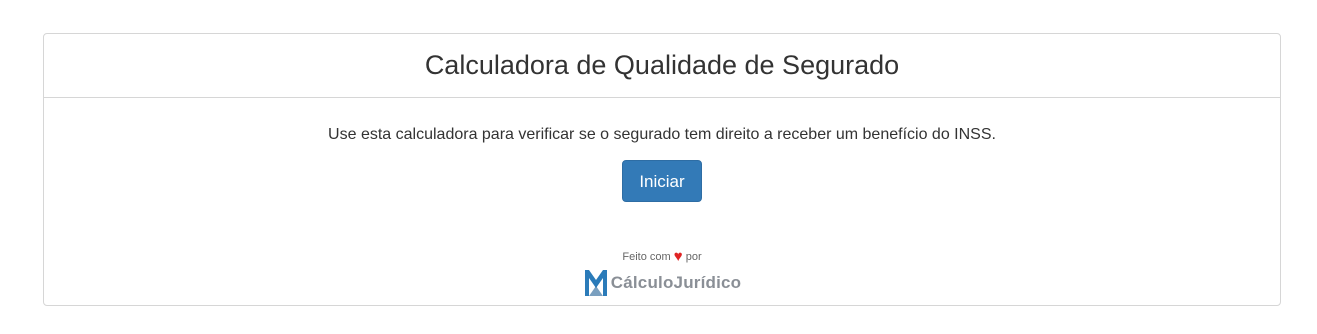 The width and height of the screenshot is (1317, 334). I want to click on page-title: Calculadora de Qualidade de Segurado, so click(662, 65).